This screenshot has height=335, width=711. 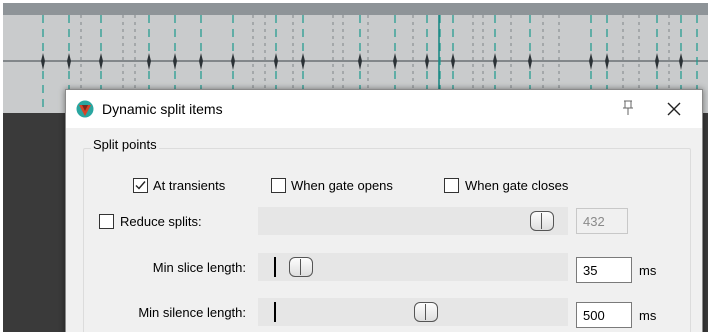 I want to click on reduce-splits-label: Reduce splits:, so click(x=161, y=221).